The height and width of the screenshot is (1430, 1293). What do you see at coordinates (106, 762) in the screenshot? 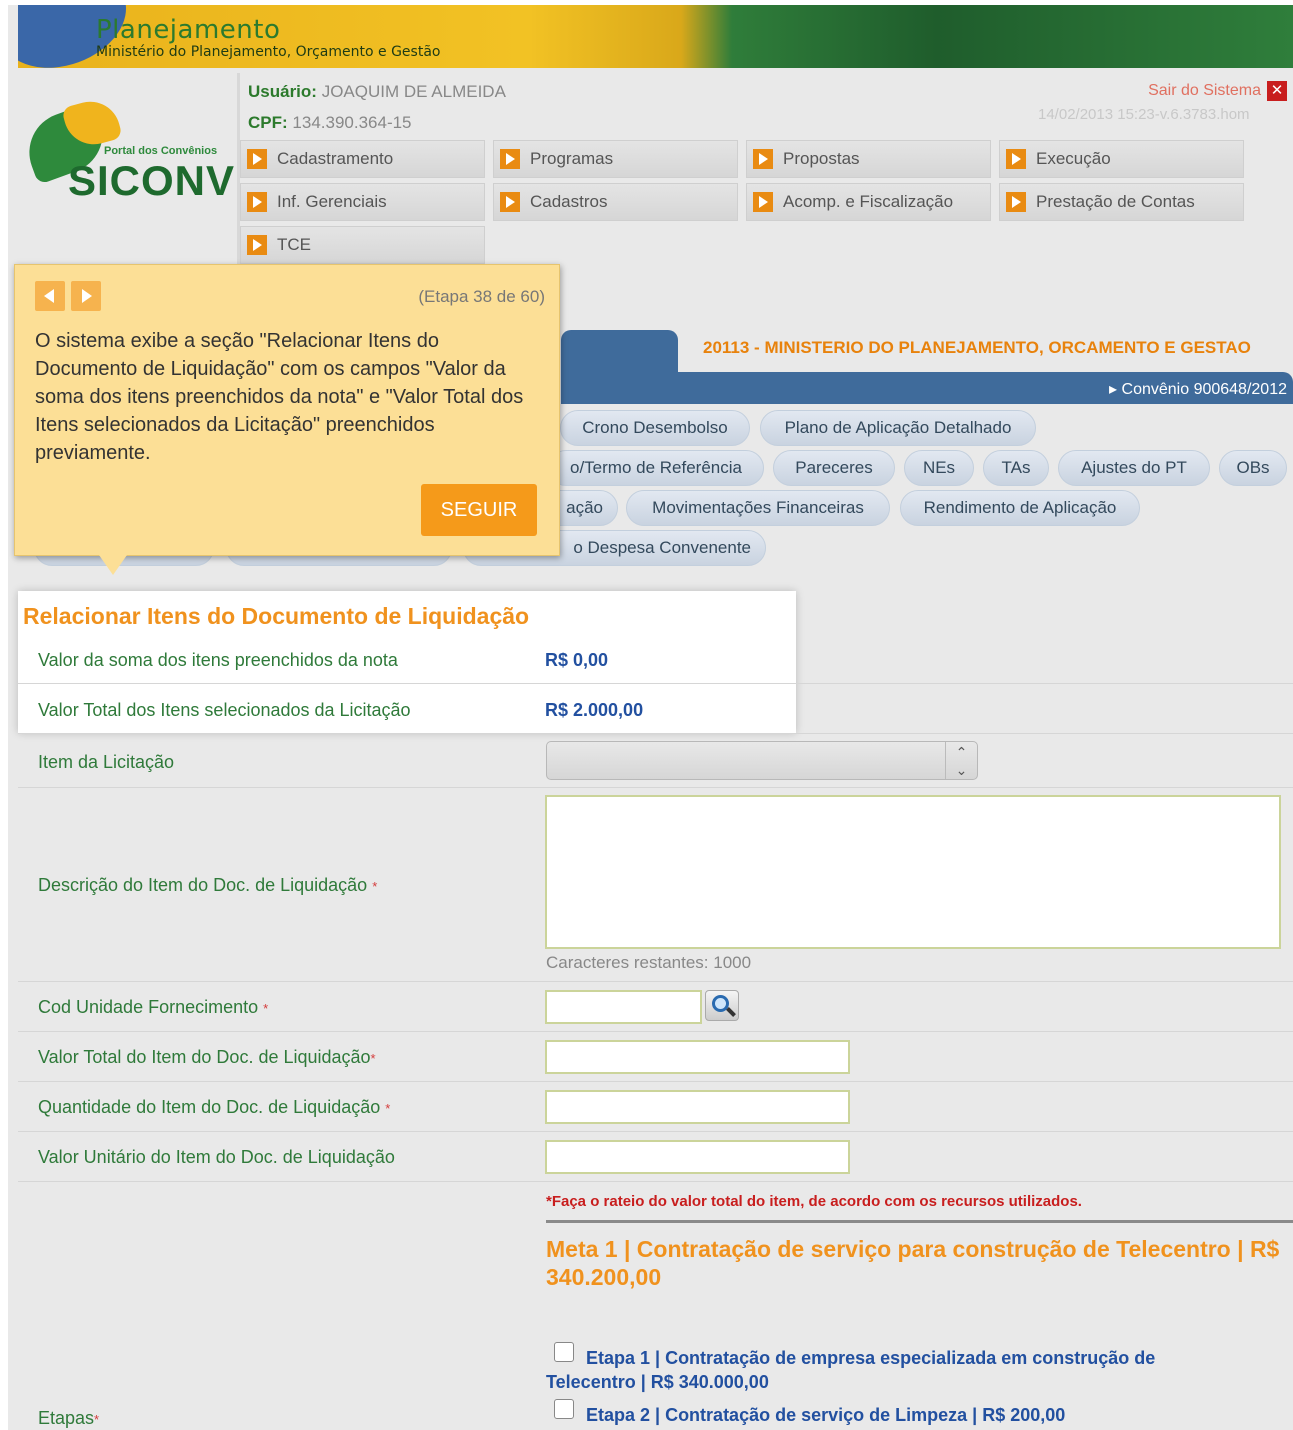
I see `item-licitacao-label: Item da Licitação` at bounding box center [106, 762].